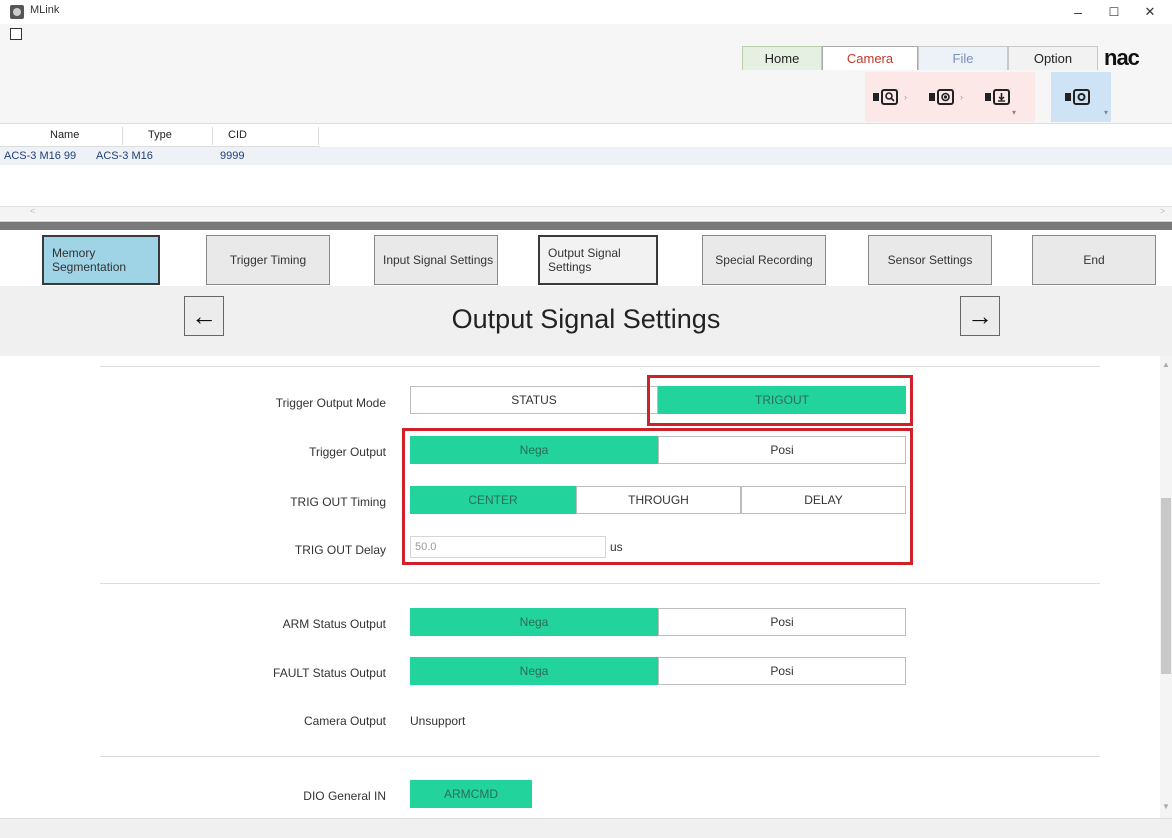  Describe the element at coordinates (101, 260) in the screenshot. I see `step-memory-segmentation: Memory Segmentation` at that location.